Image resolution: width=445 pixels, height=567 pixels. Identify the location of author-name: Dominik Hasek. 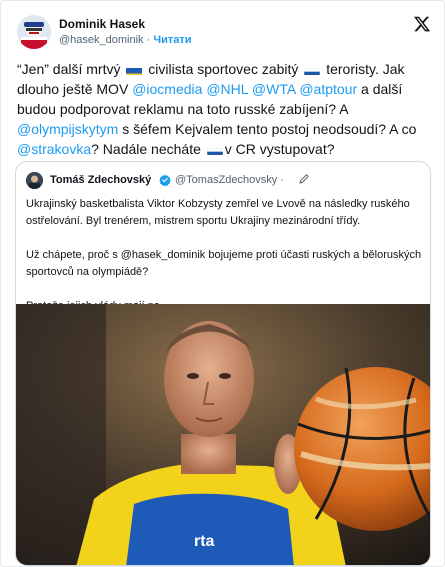
(102, 24).